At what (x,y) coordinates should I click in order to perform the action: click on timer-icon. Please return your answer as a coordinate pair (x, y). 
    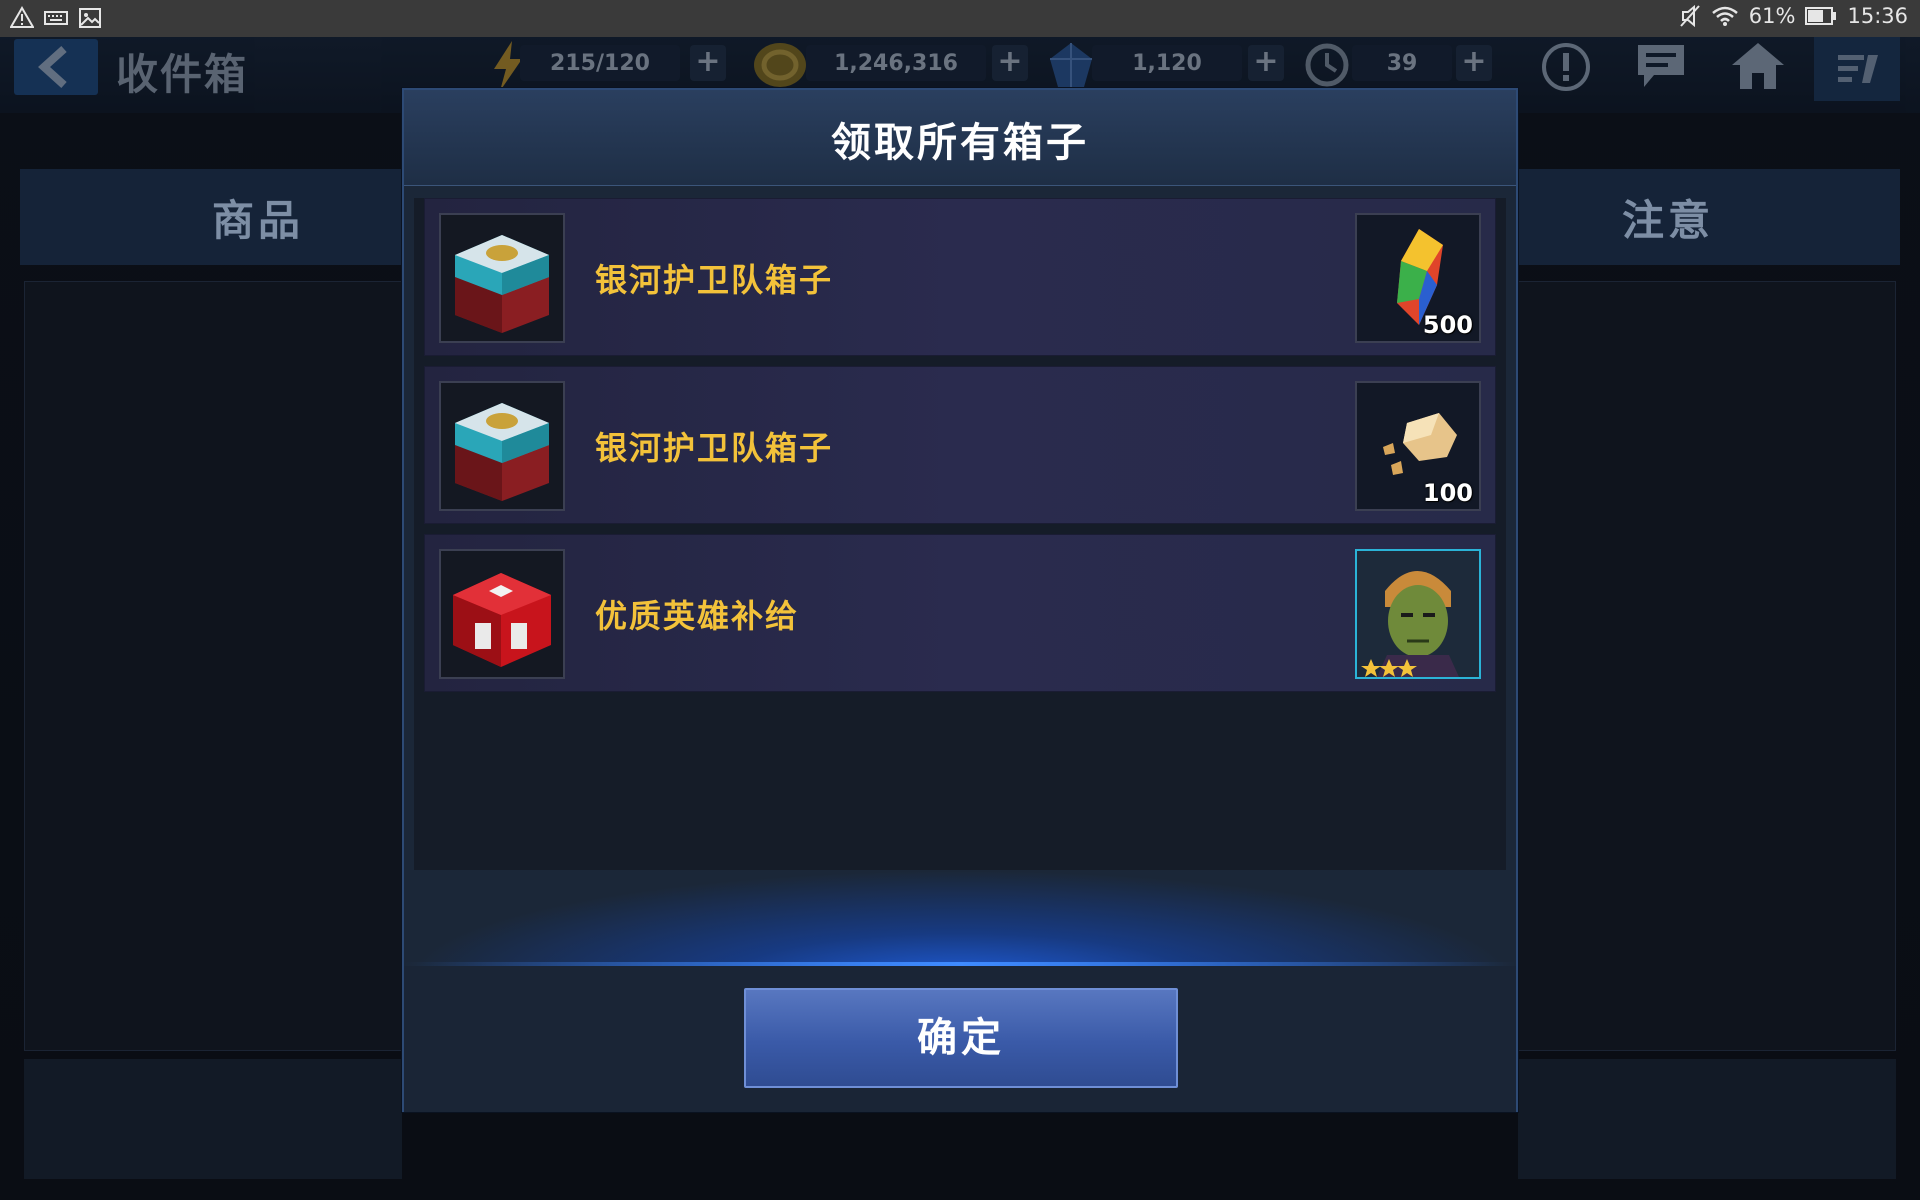
    Looking at the image, I should click on (1327, 65).